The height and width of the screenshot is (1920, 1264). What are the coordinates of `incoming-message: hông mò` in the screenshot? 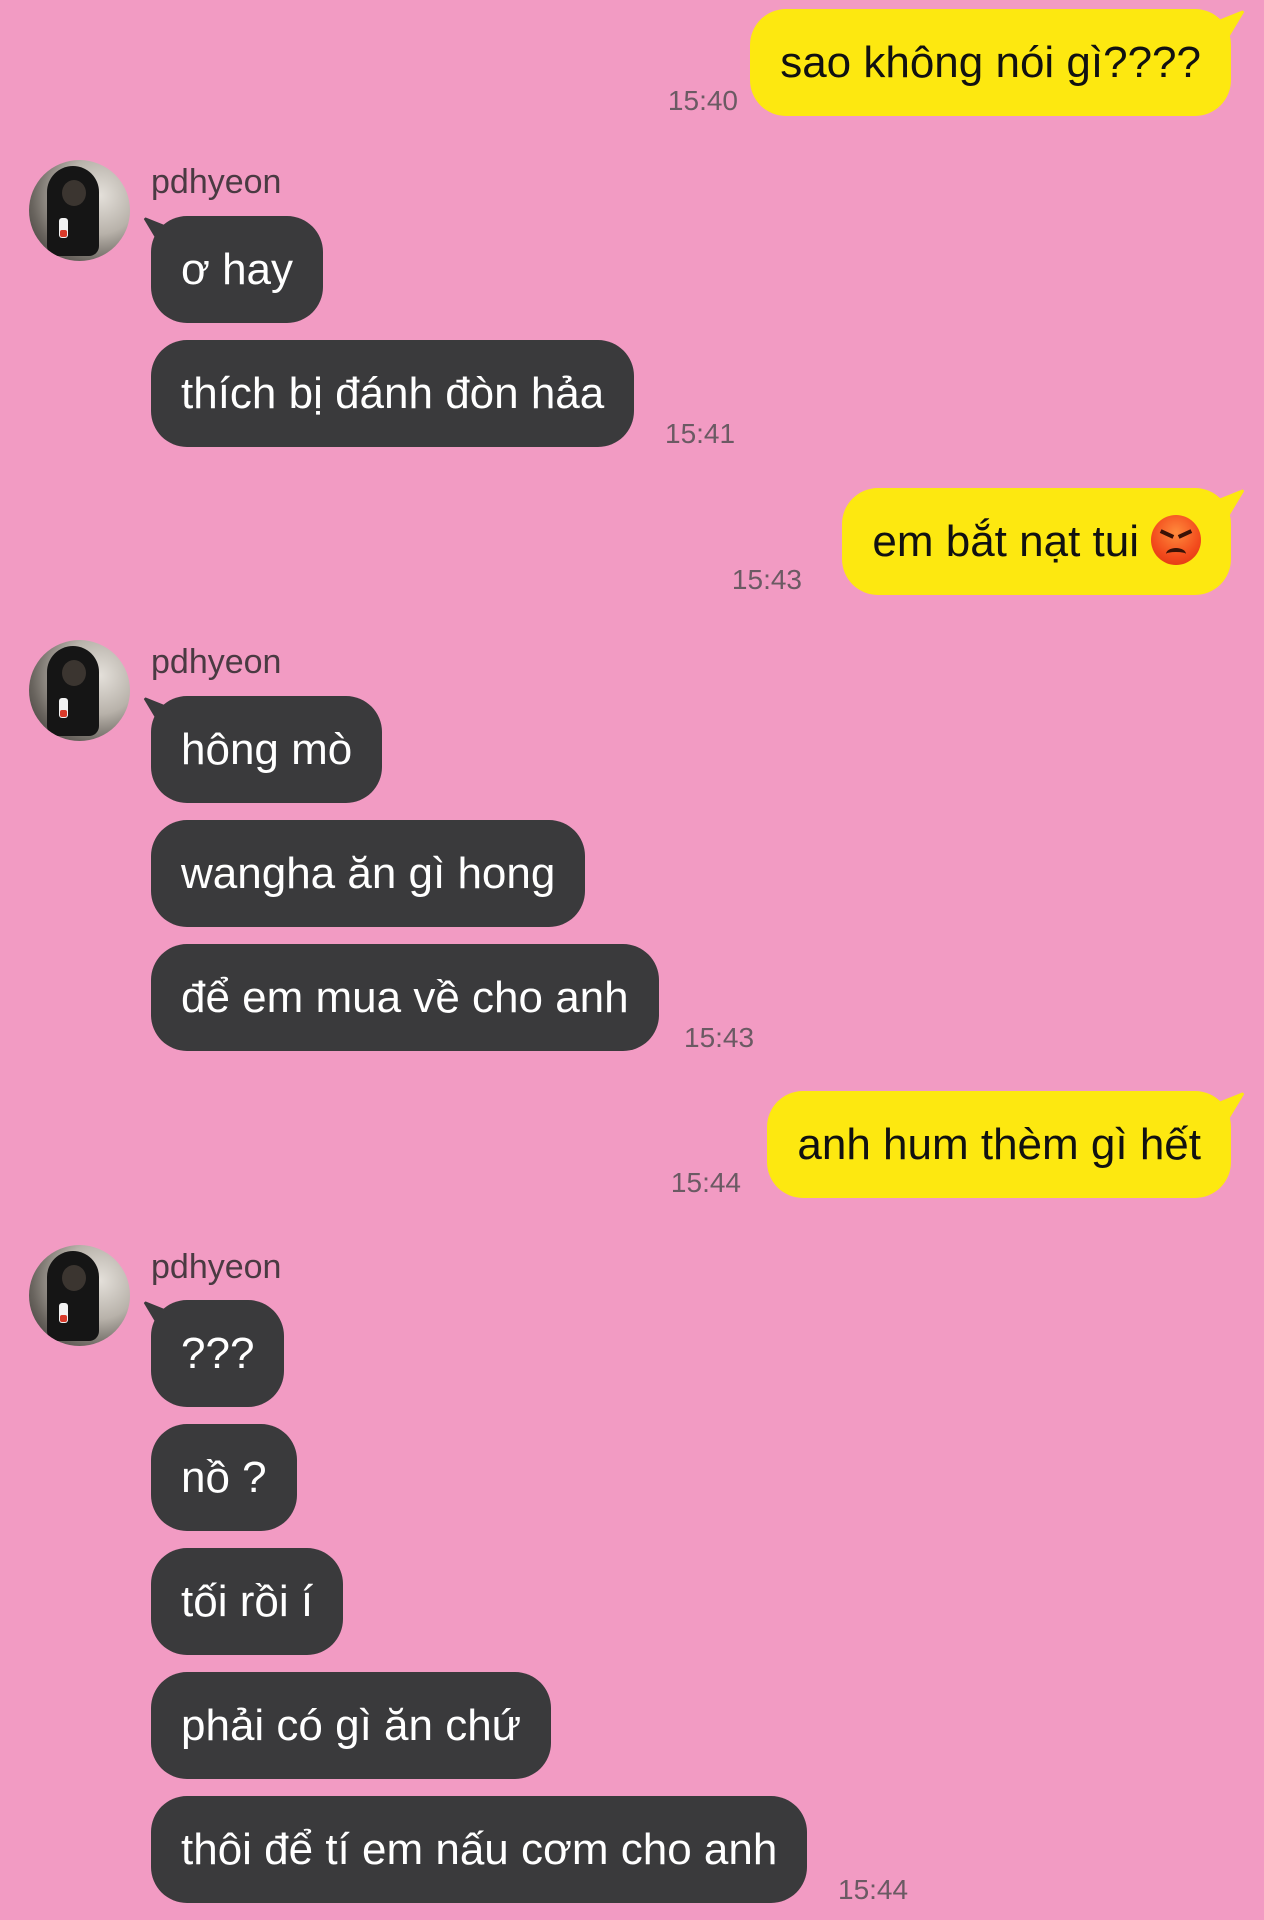 It's located at (267, 749).